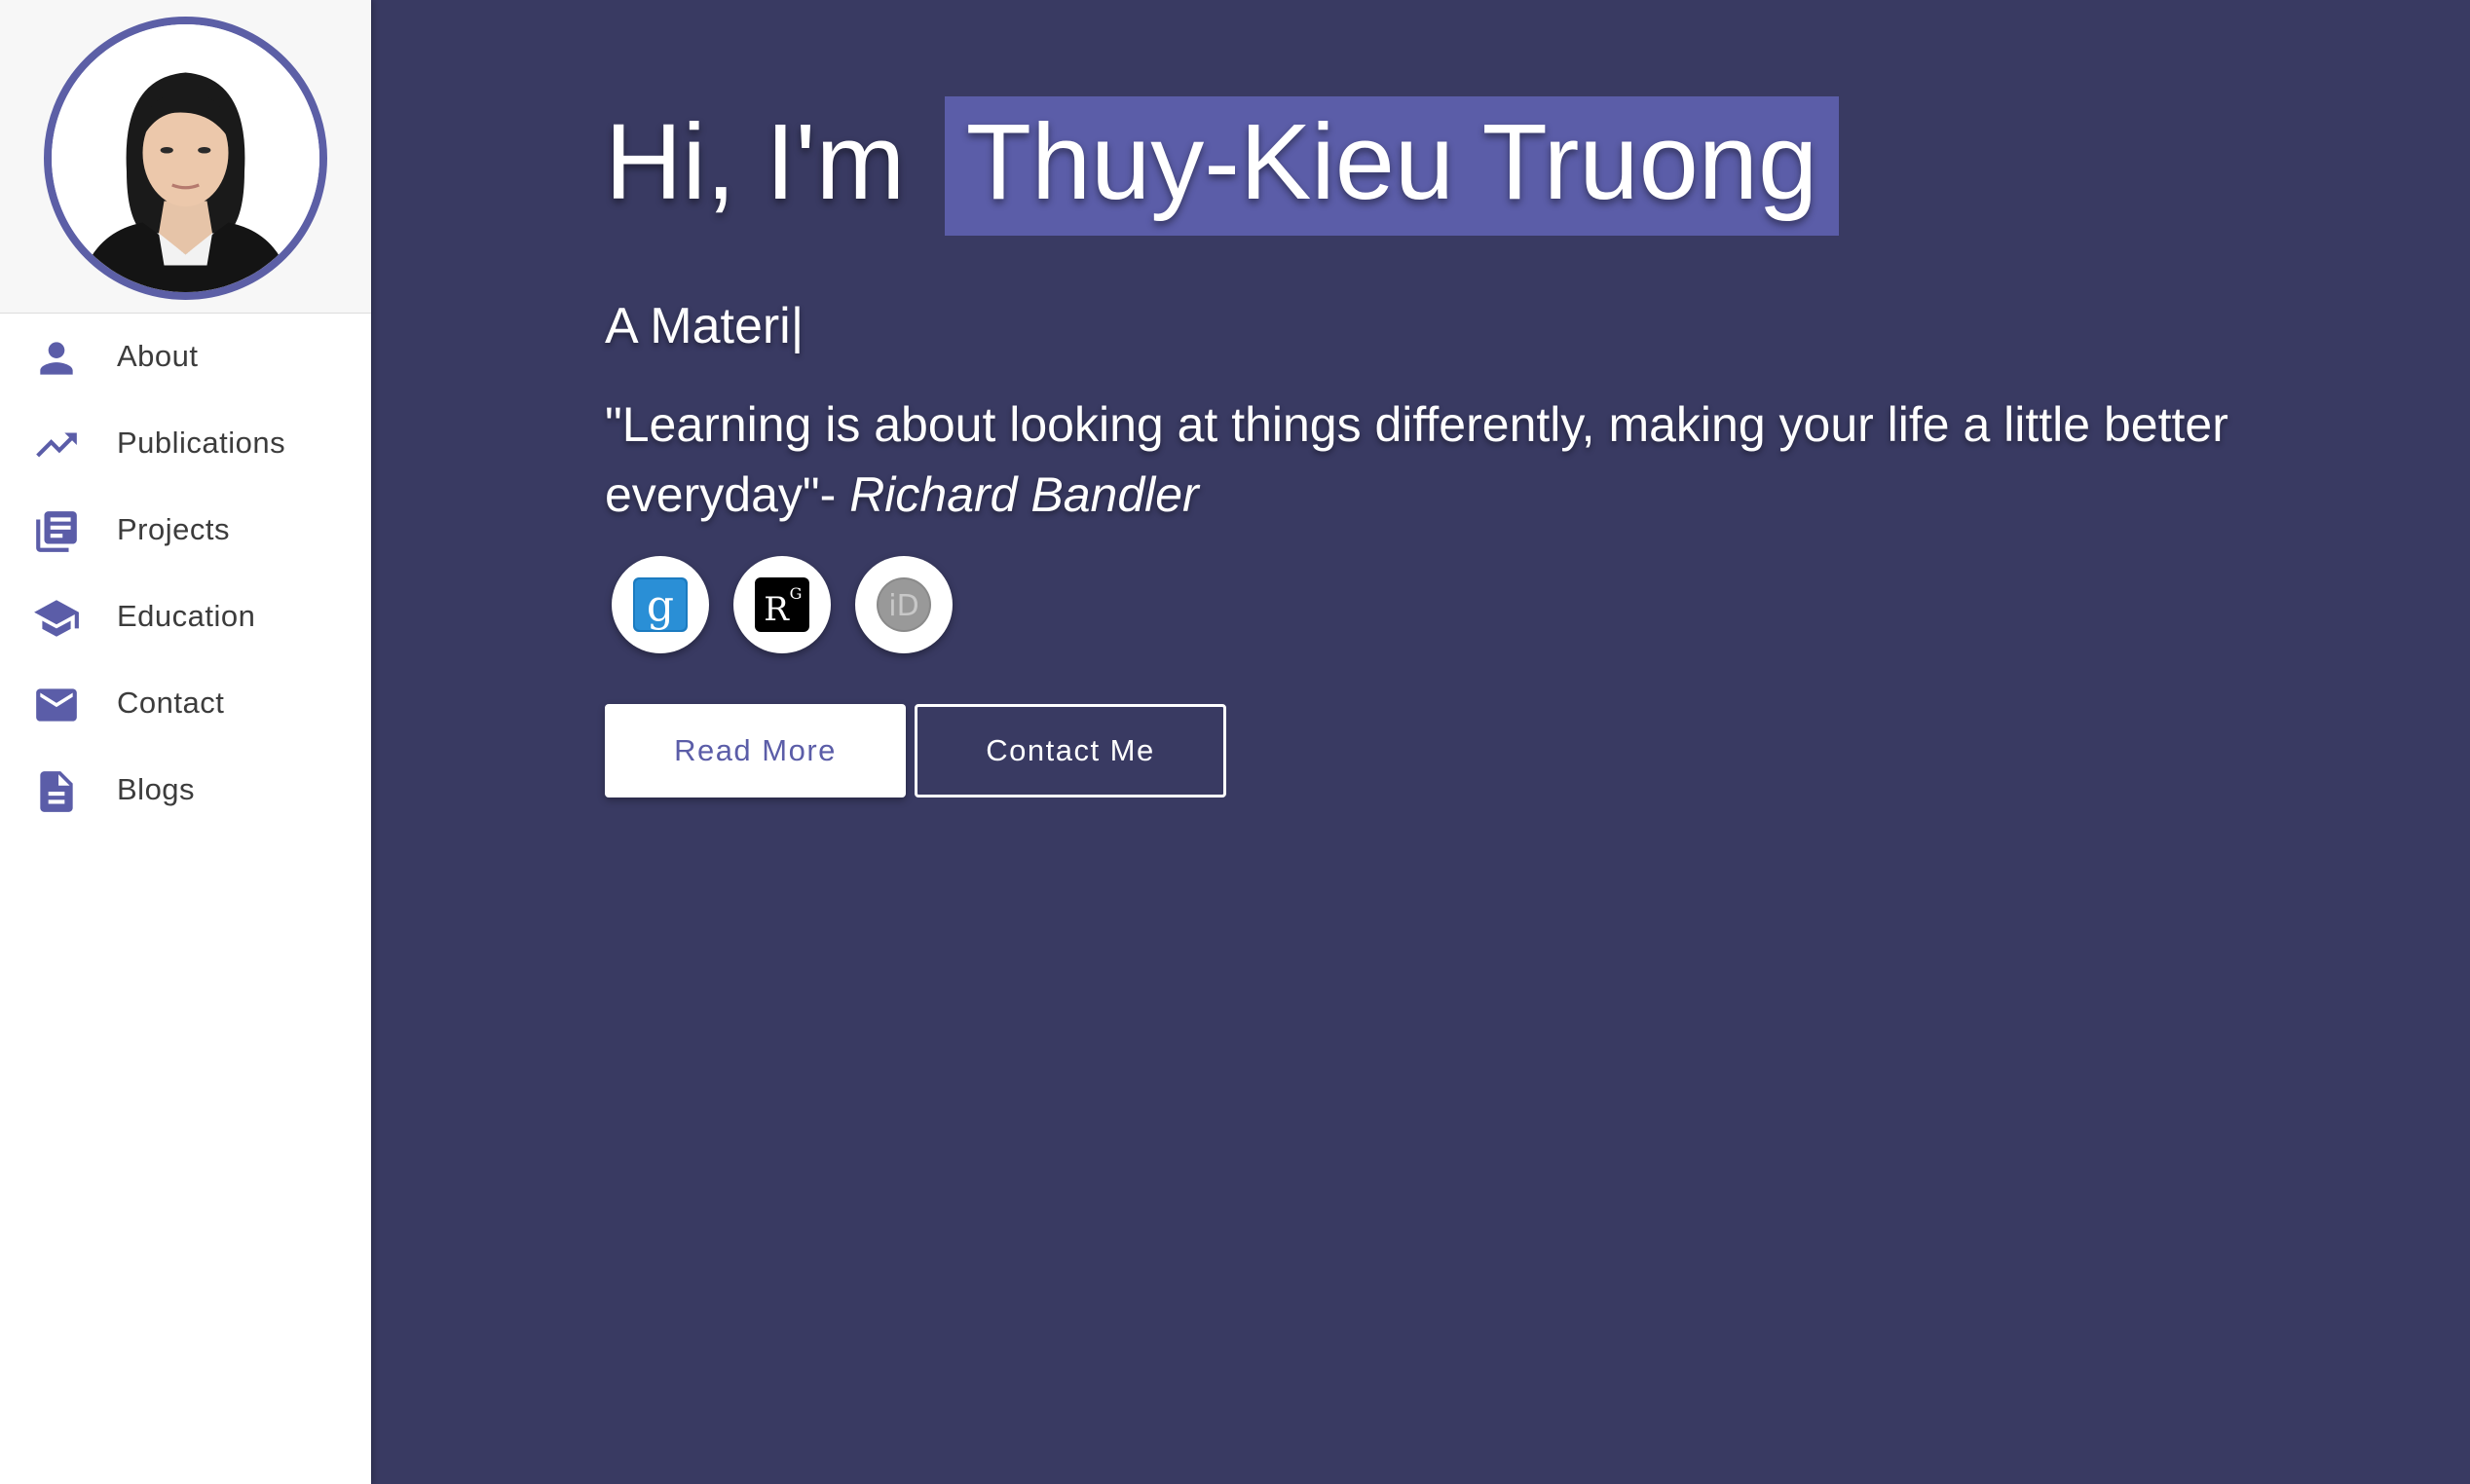 The image size is (2470, 1484). I want to click on avatar, so click(186, 158).